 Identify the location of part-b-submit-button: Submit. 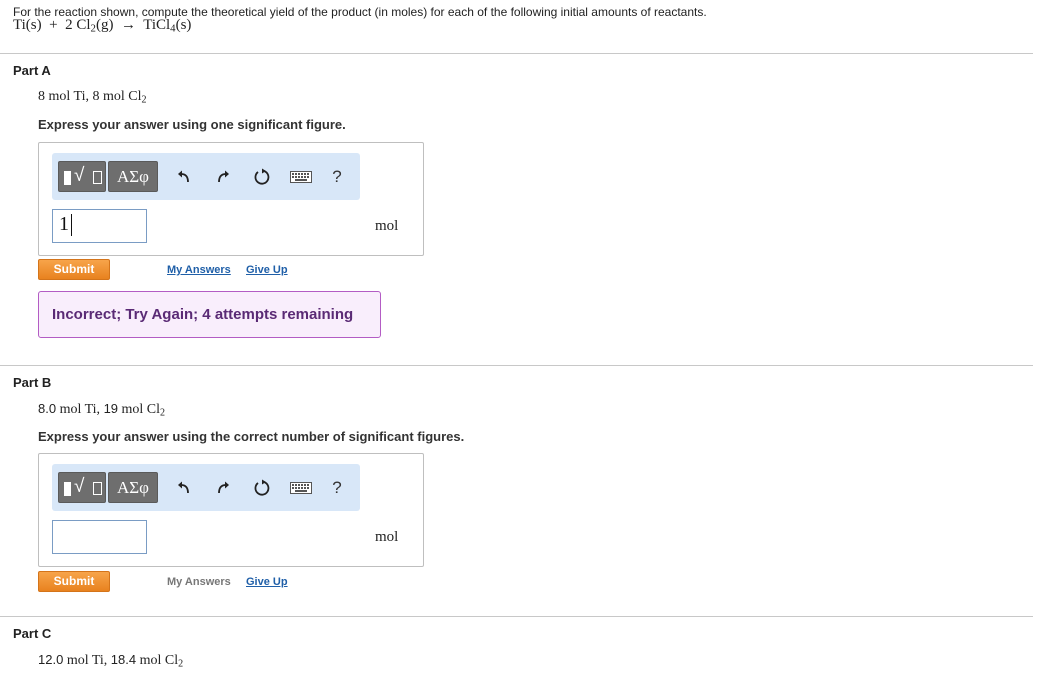
(74, 581).